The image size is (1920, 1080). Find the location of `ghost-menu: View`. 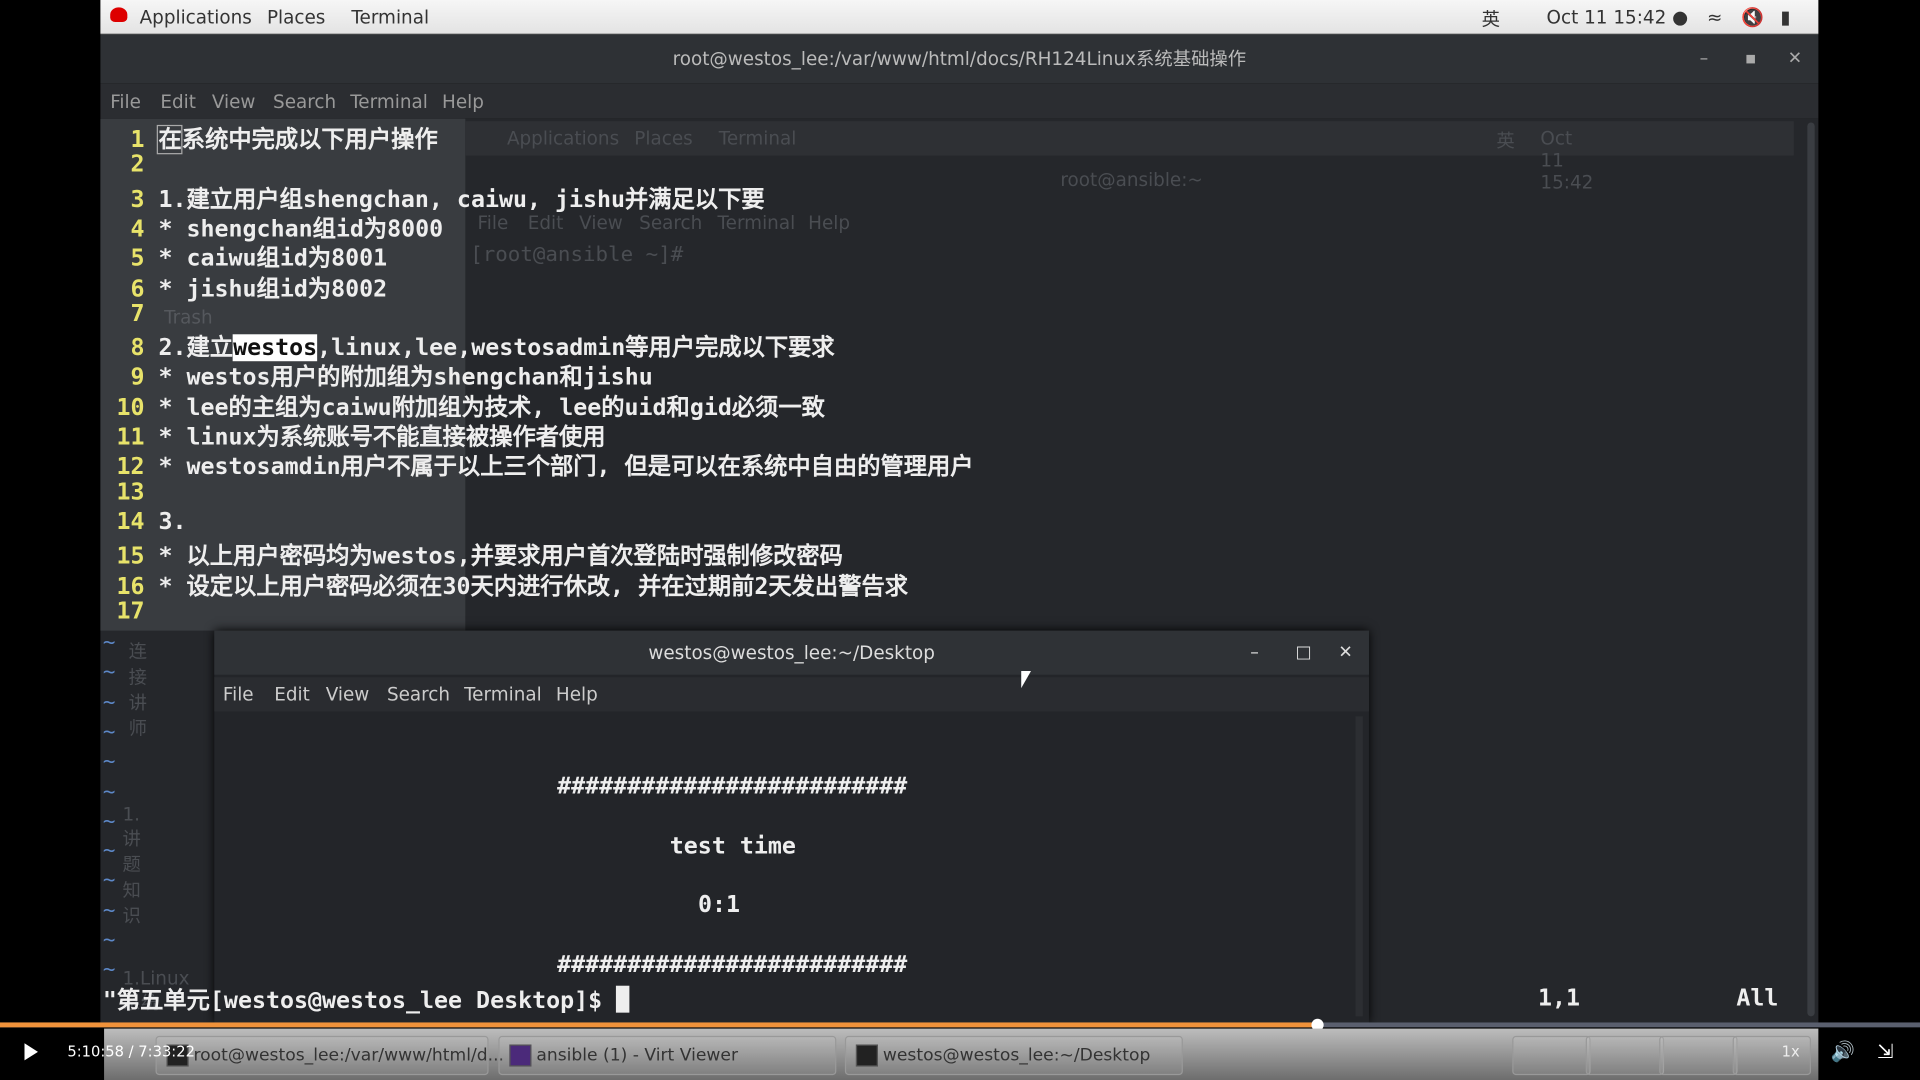

ghost-menu: View is located at coordinates (601, 222).